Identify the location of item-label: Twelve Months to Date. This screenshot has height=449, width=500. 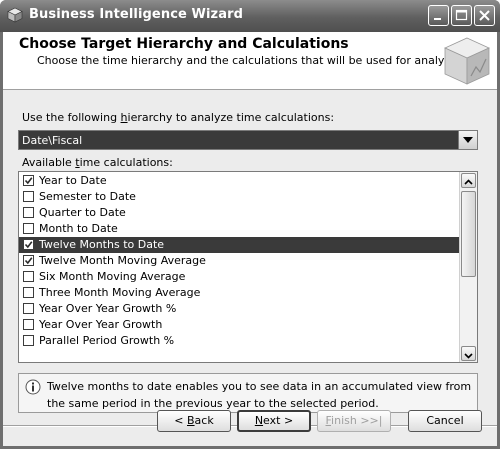
(102, 244).